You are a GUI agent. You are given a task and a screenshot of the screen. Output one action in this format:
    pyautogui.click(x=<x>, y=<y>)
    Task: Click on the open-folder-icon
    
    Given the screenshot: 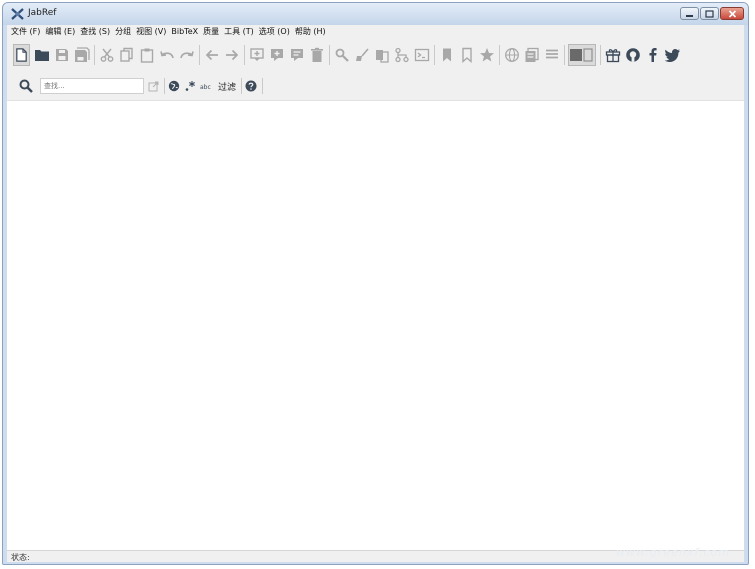 What is the action you would take?
    pyautogui.click(x=41, y=55)
    